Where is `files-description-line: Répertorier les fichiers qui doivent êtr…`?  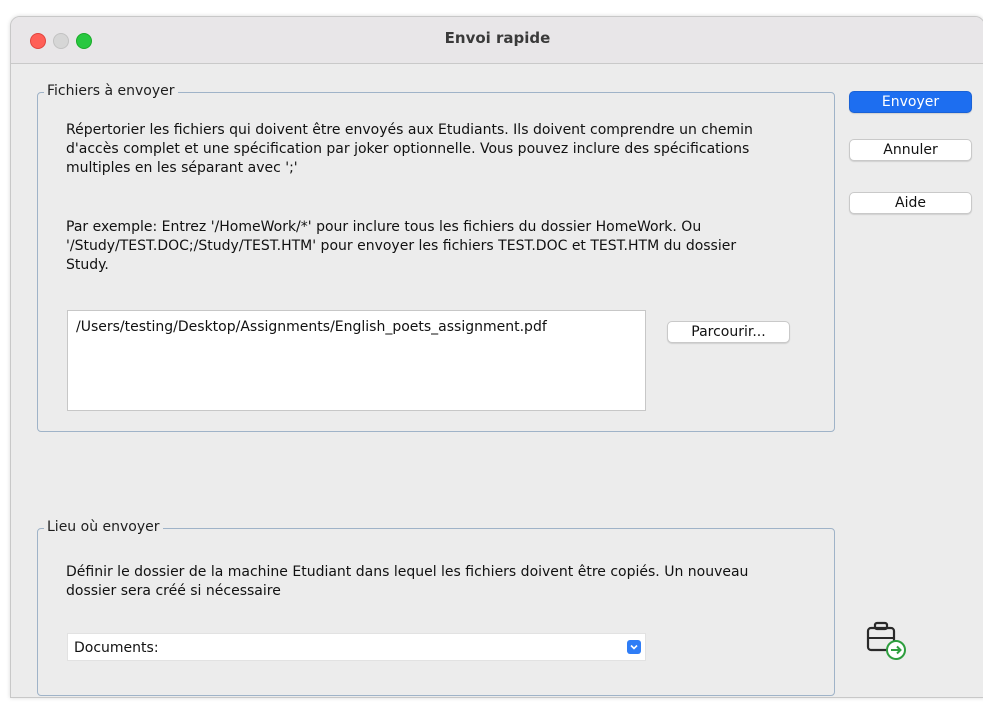
files-description-line: Répertorier les fichiers qui doivent êtr… is located at coordinates (409, 130).